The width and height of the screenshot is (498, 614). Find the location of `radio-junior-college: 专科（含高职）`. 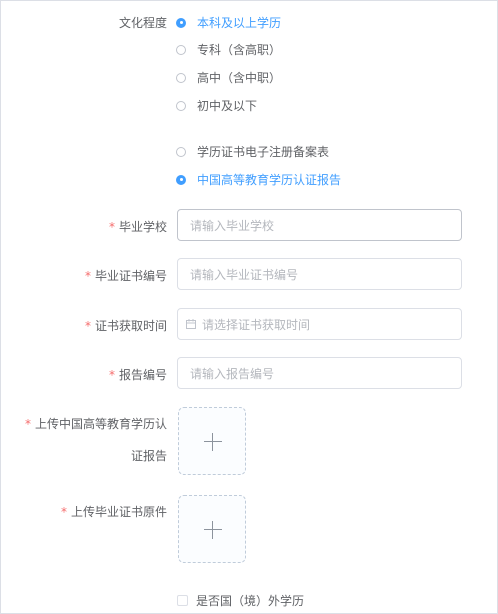

radio-junior-college: 专科（含高职） is located at coordinates (228, 49).